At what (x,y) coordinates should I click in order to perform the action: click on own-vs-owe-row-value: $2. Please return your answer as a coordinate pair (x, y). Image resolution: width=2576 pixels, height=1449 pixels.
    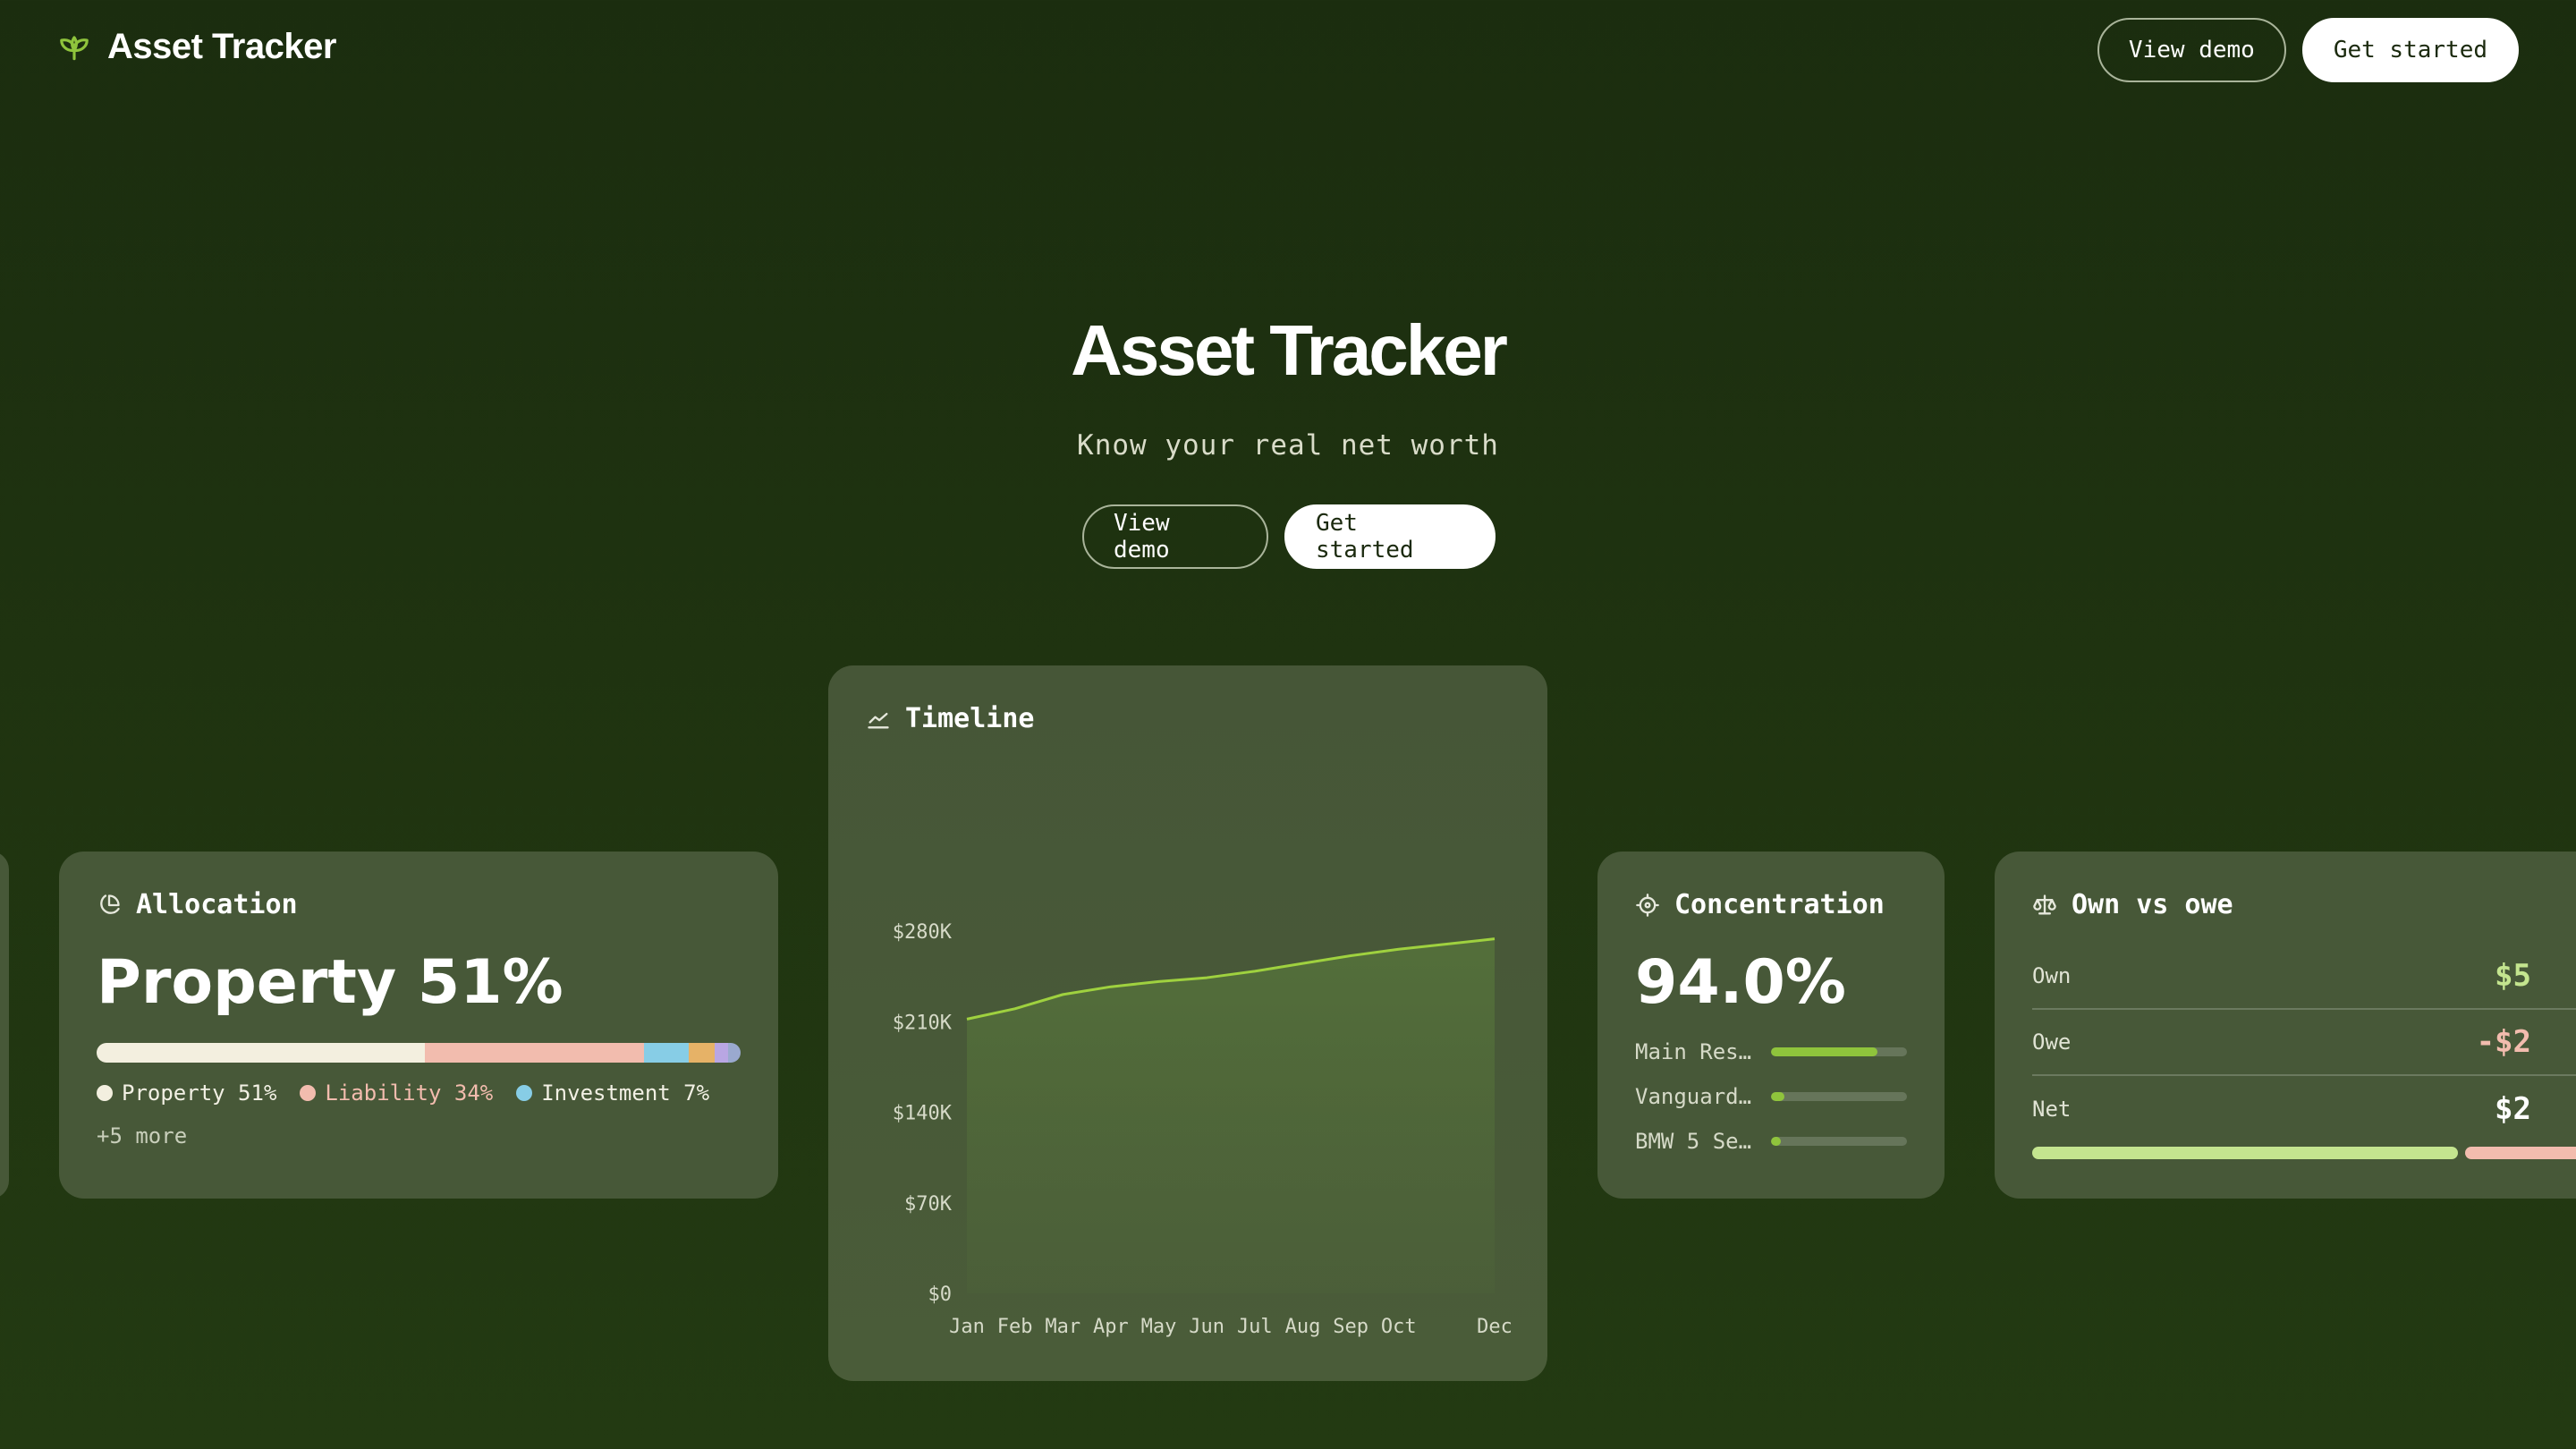
    Looking at the image, I should click on (2513, 1109).